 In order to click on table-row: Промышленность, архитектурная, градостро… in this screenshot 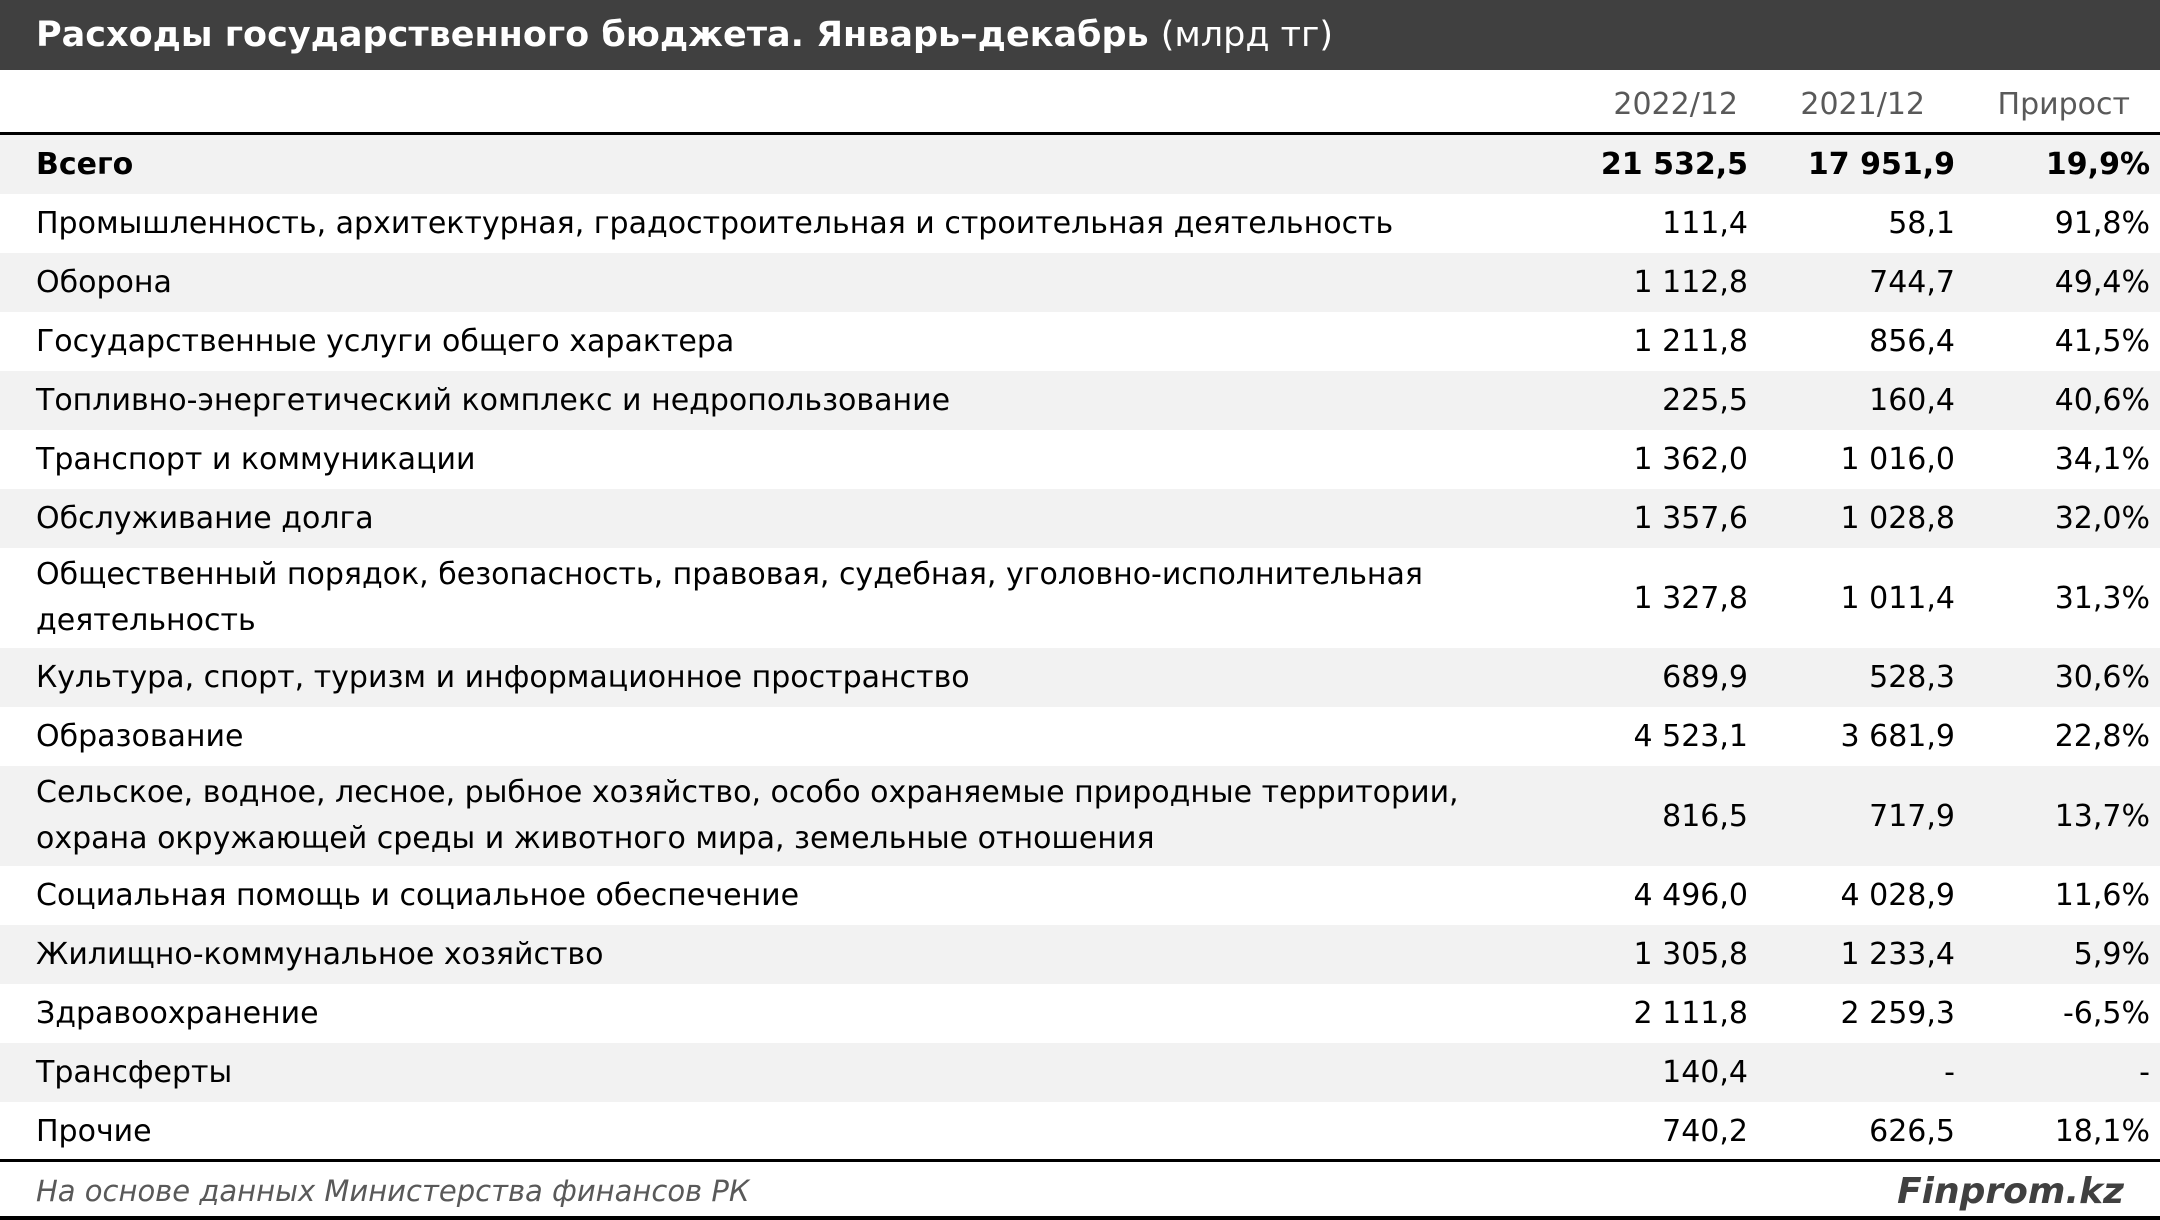, I will do `click(1080, 223)`.